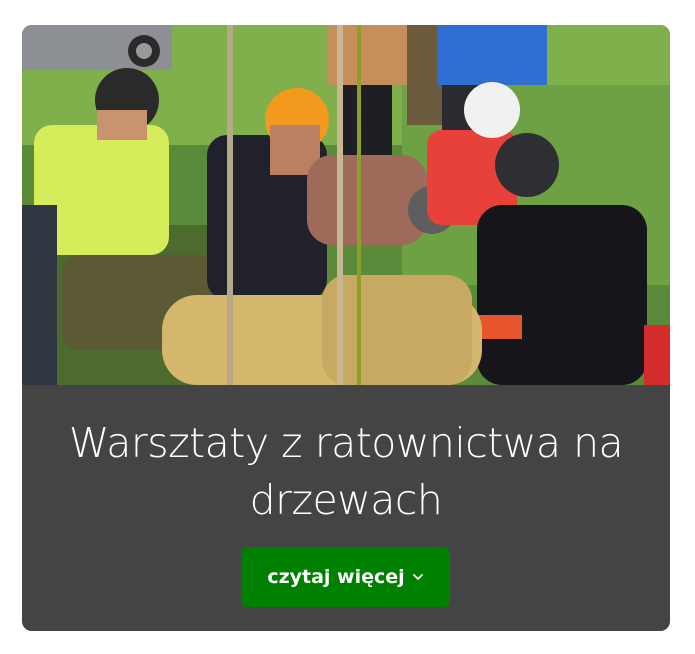  I want to click on card-title: Warsztaty z ratownictwa na drzewach, so click(346, 471).